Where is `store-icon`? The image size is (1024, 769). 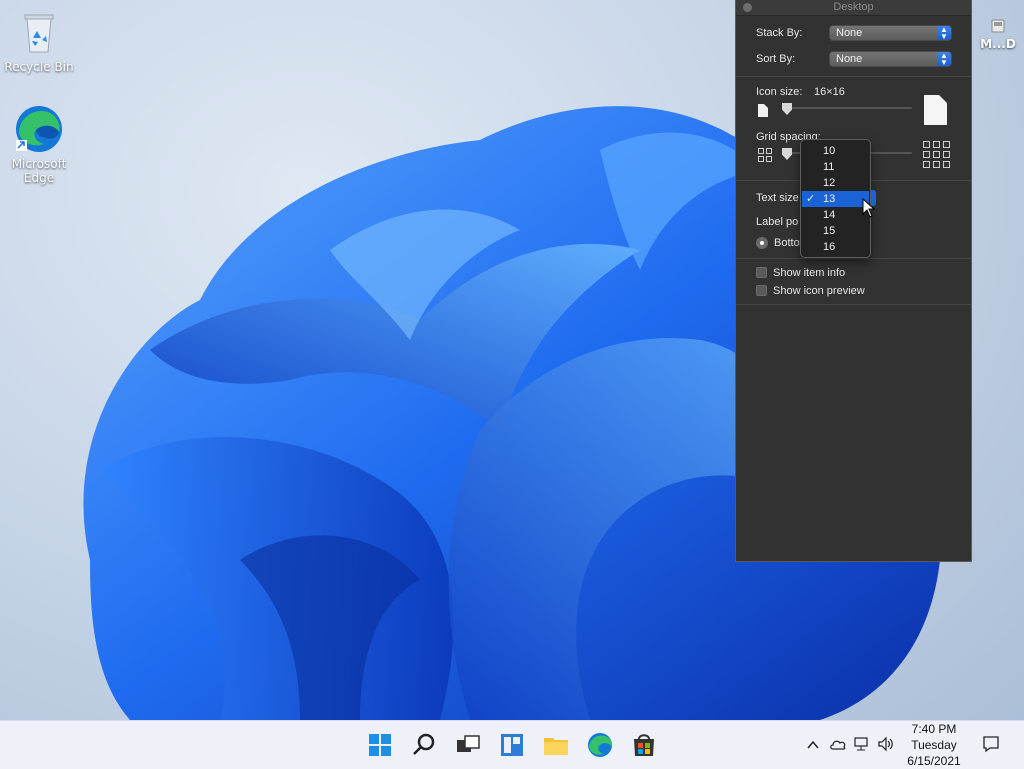
store-icon is located at coordinates (644, 745).